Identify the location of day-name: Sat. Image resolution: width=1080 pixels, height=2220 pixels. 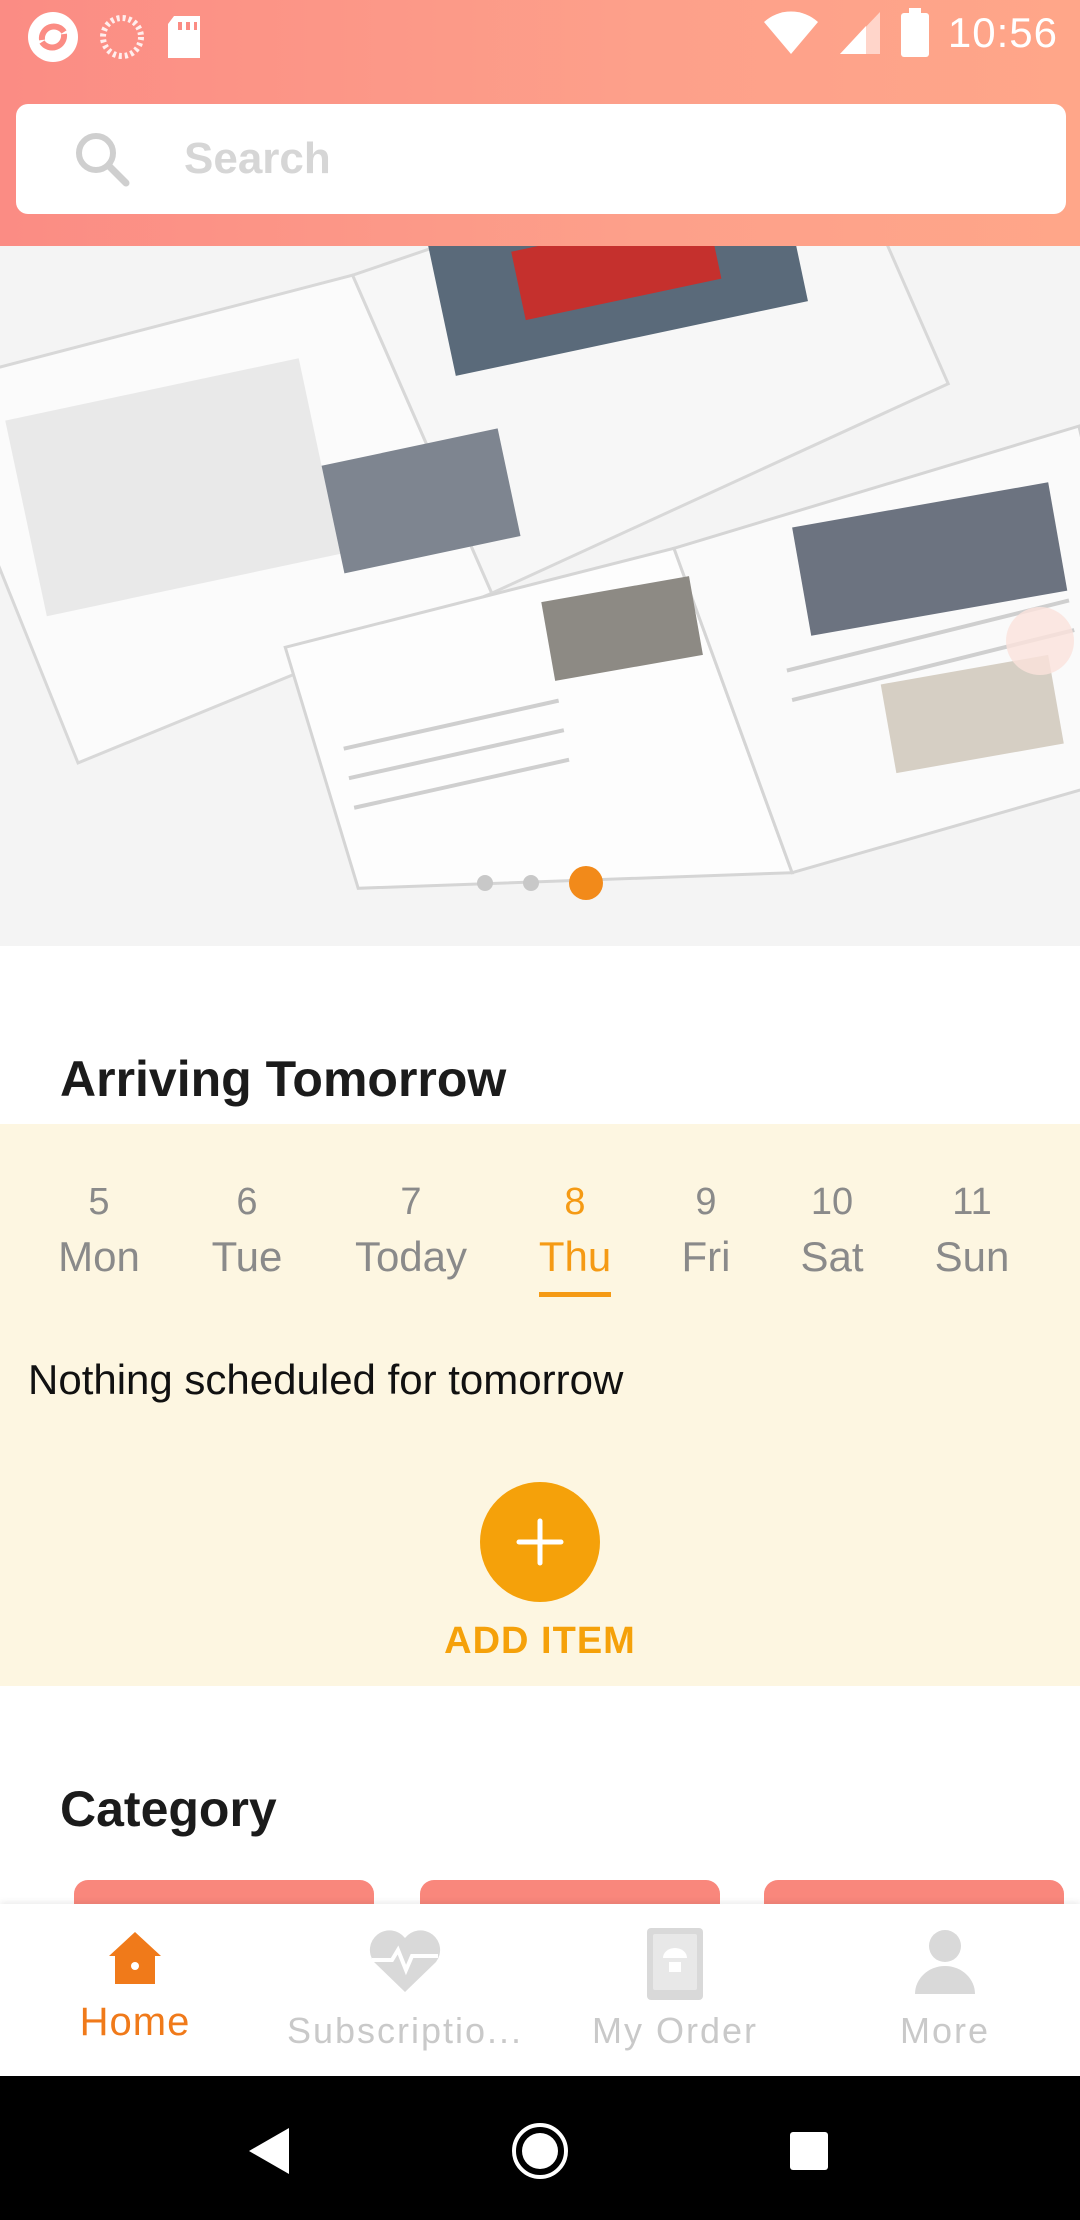
(832, 1256).